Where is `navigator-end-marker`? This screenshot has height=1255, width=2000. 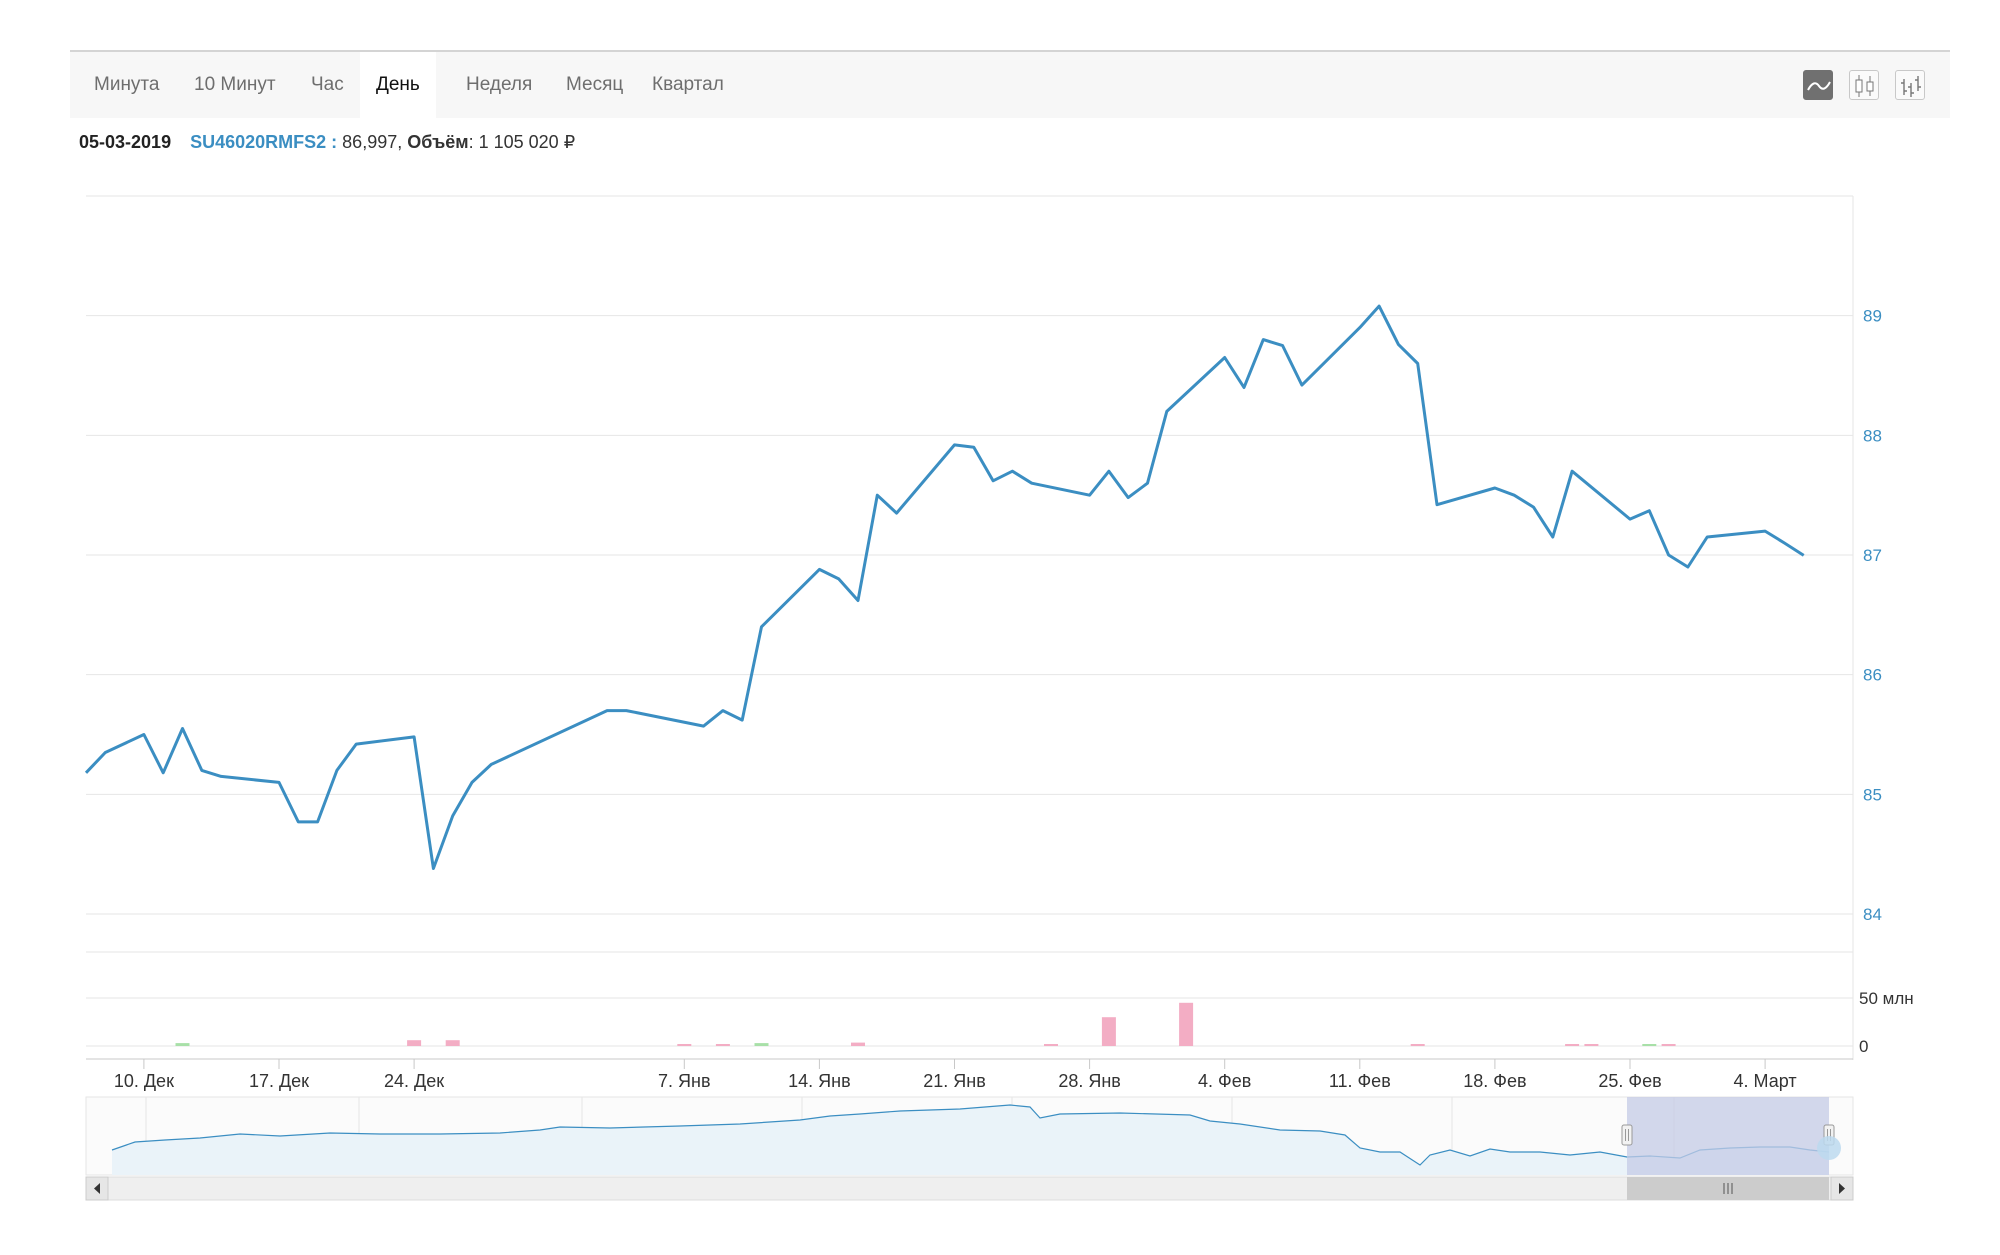
navigator-end-marker is located at coordinates (1829, 1148).